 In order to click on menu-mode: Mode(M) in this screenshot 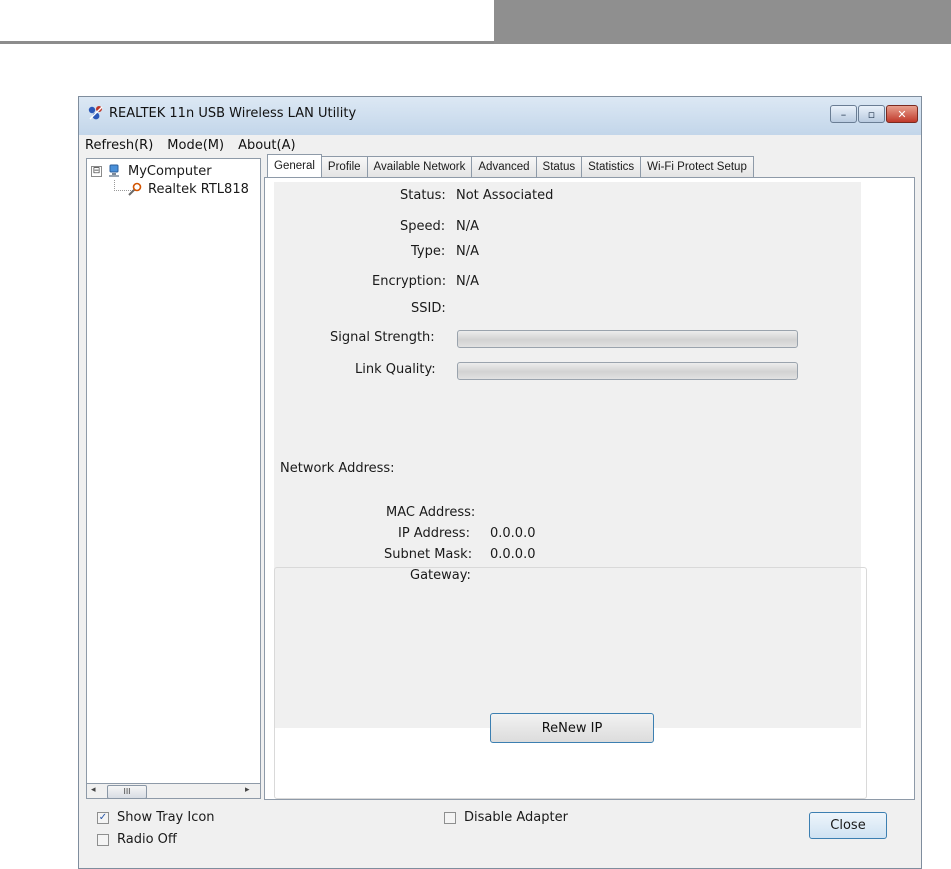, I will do `click(195, 145)`.